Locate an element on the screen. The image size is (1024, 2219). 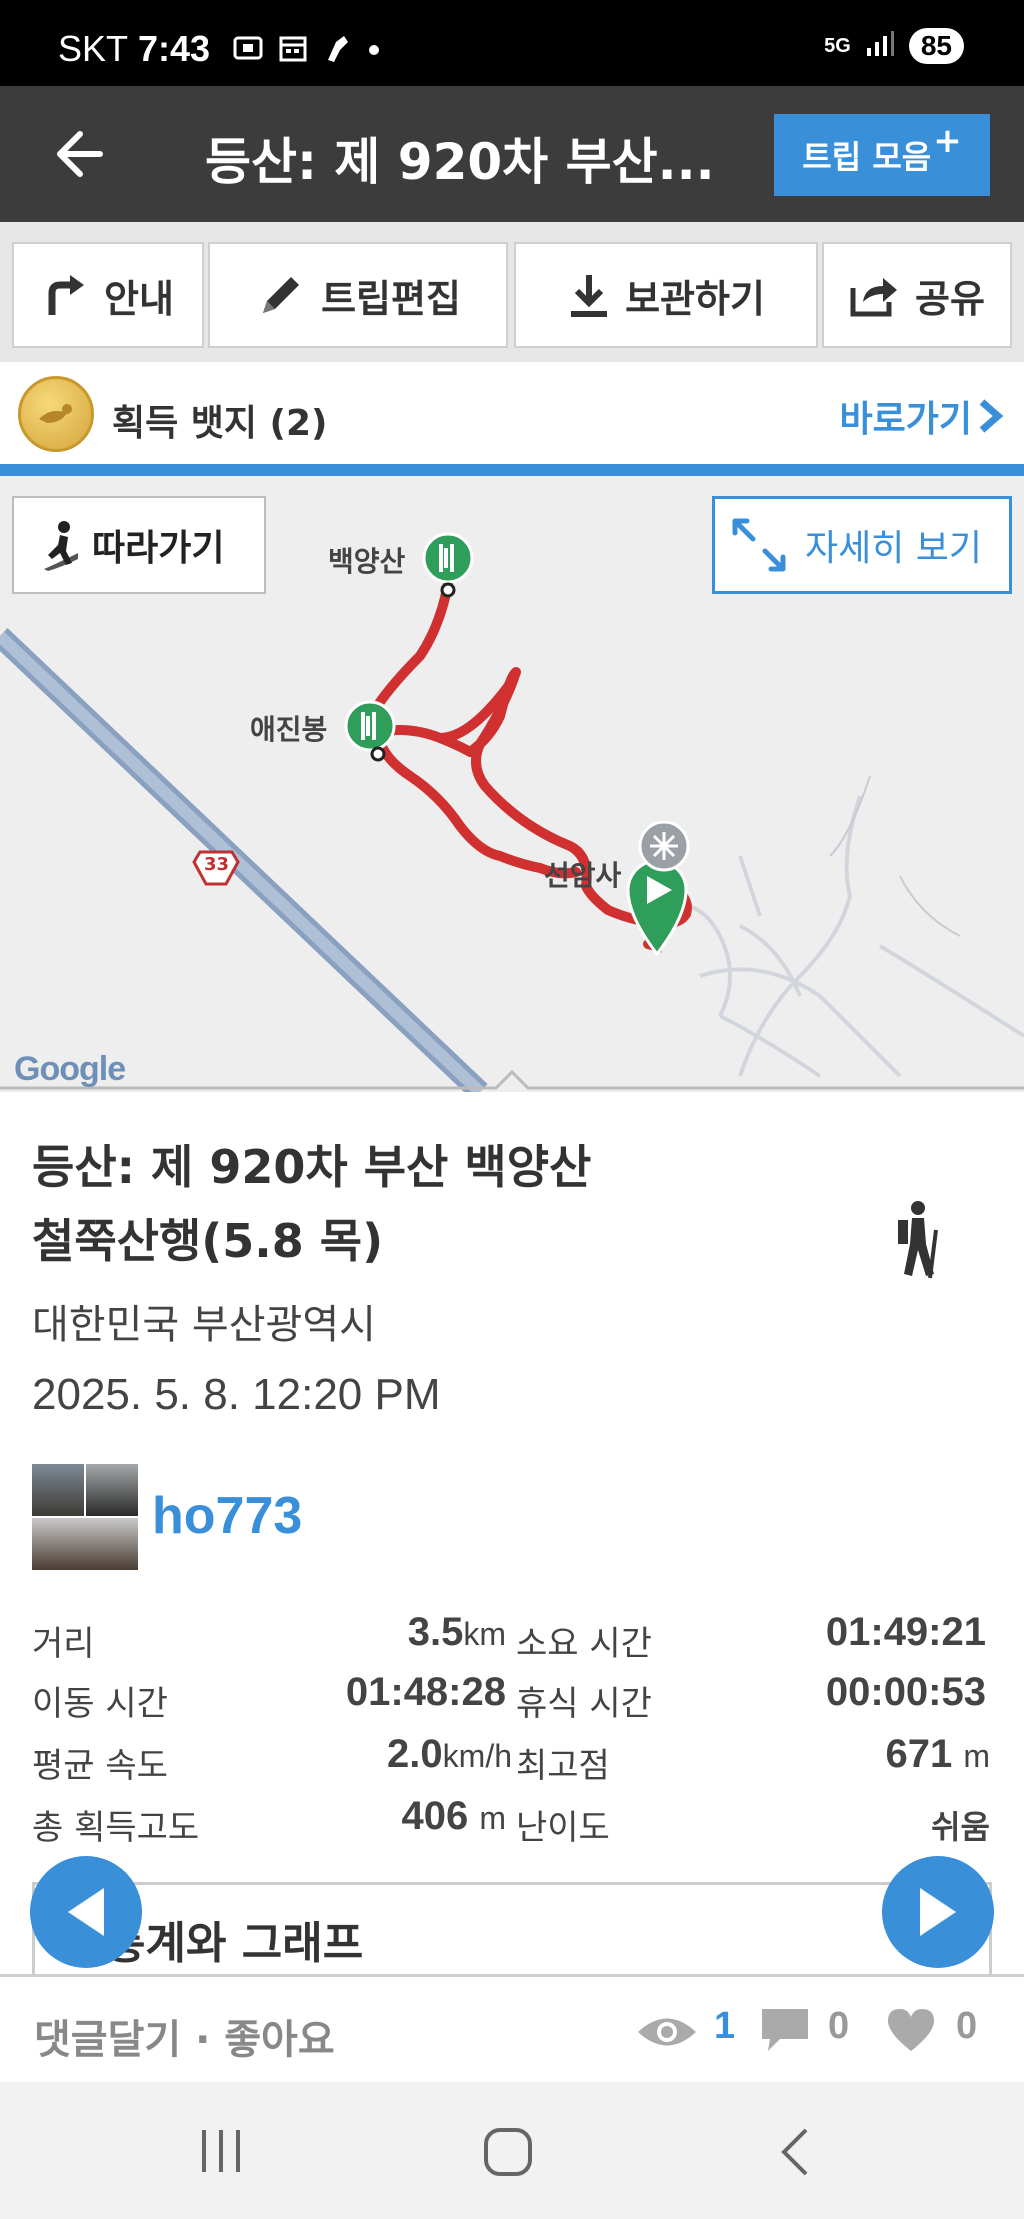
map-label-peak1: 백양산 is located at coordinates (367, 561).